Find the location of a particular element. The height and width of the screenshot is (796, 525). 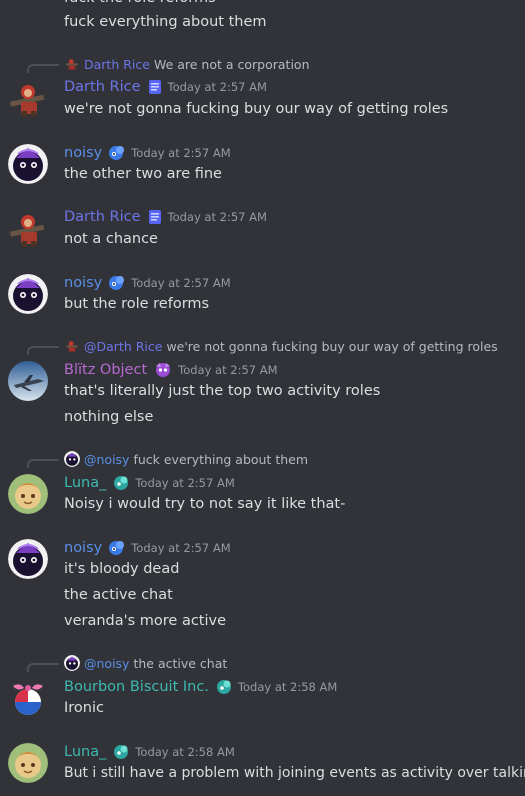

message-line: fuck the role reforms is located at coordinates (140, 4).